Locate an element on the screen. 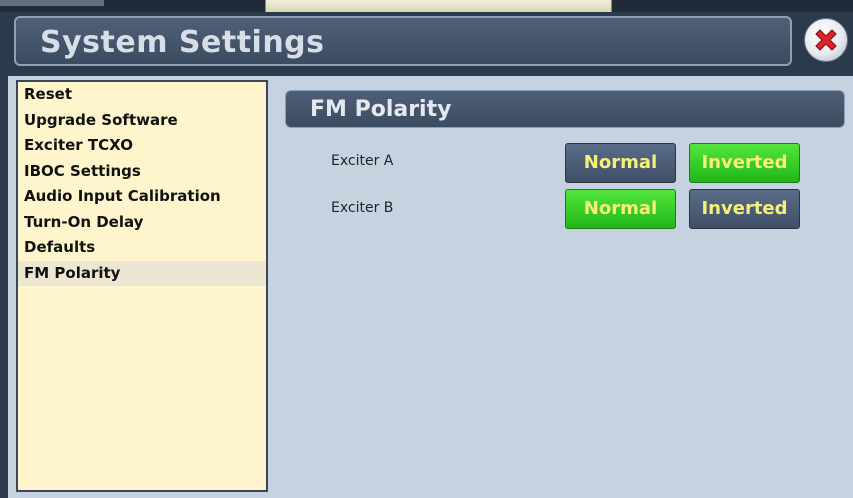  top-strip is located at coordinates (426, 6).